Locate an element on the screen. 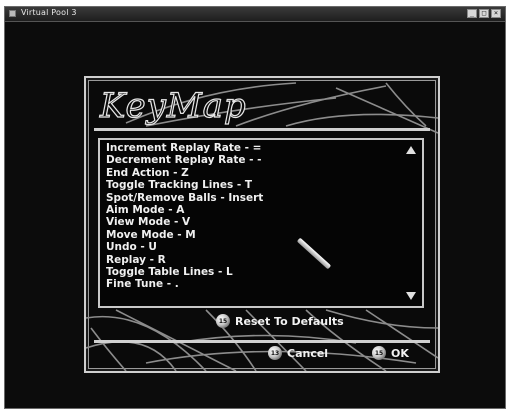 The width and height of the screenshot is (510, 413). window-title: Virtual Pool 3 is located at coordinates (49, 12).